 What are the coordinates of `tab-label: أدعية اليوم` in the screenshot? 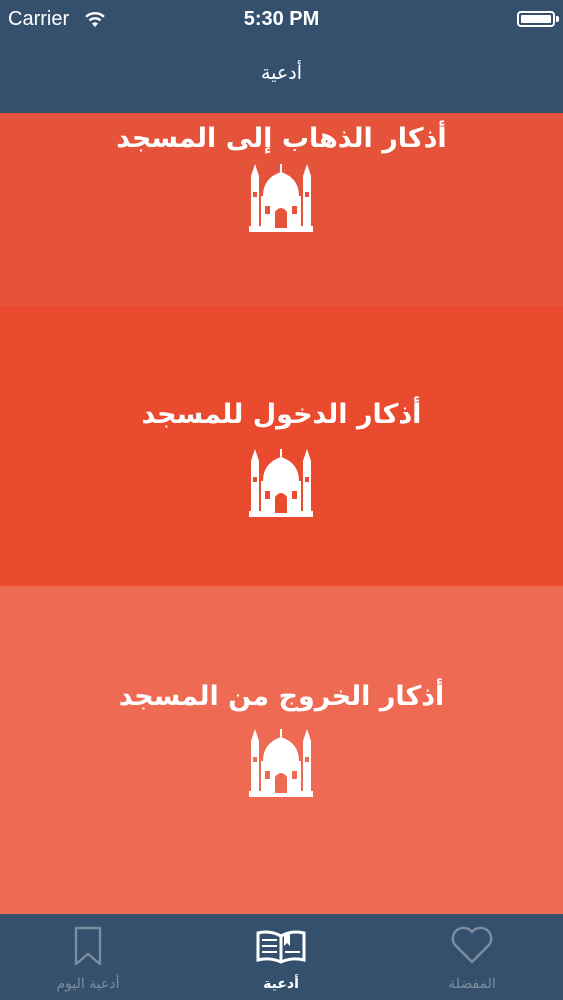 It's located at (88, 984).